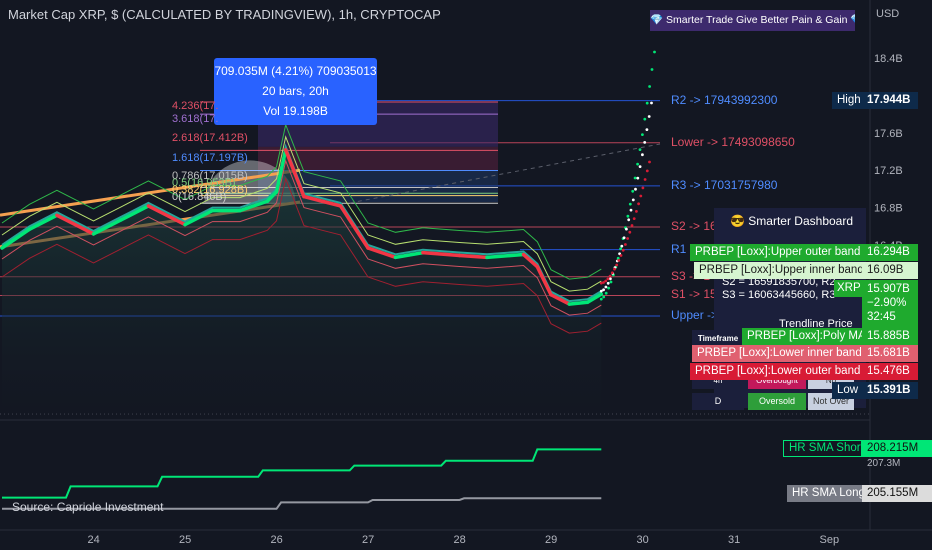 The image size is (932, 550). I want to click on x-tick-label: 29, so click(551, 540).